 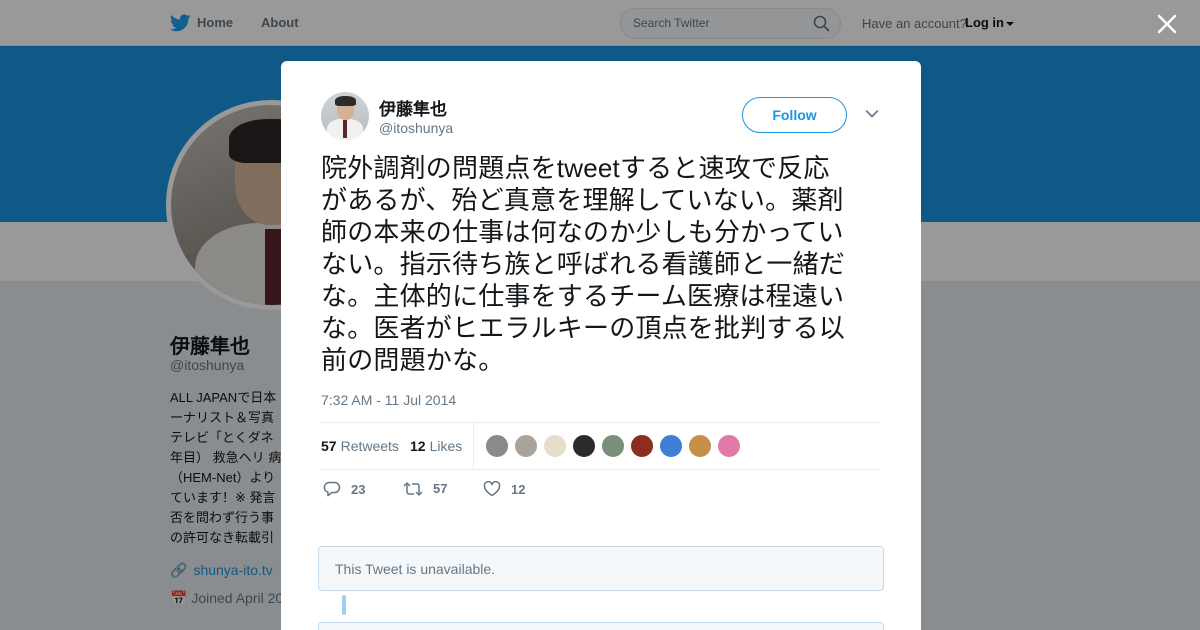 I want to click on tweet-text-line: 前の問題かな。, so click(x=413, y=360).